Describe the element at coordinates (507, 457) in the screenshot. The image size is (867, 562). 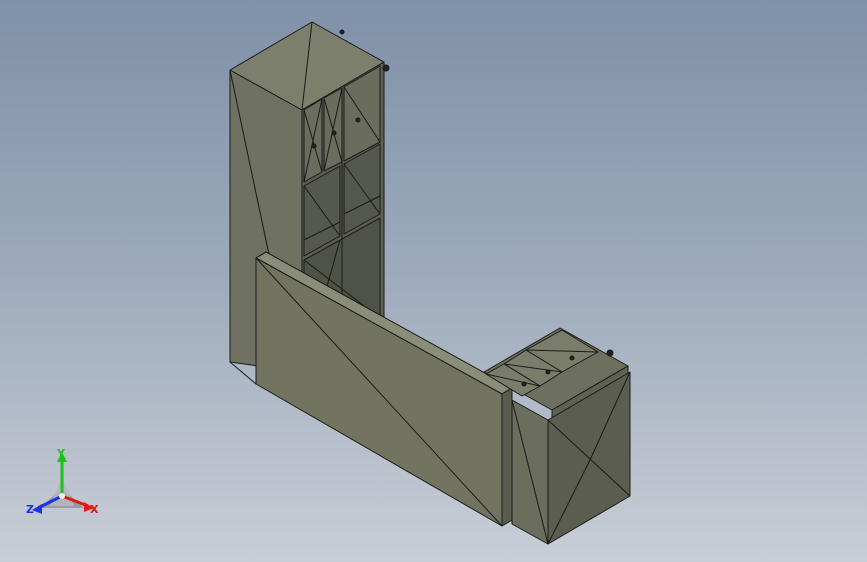
I see `counter-panel-right-edge` at that location.